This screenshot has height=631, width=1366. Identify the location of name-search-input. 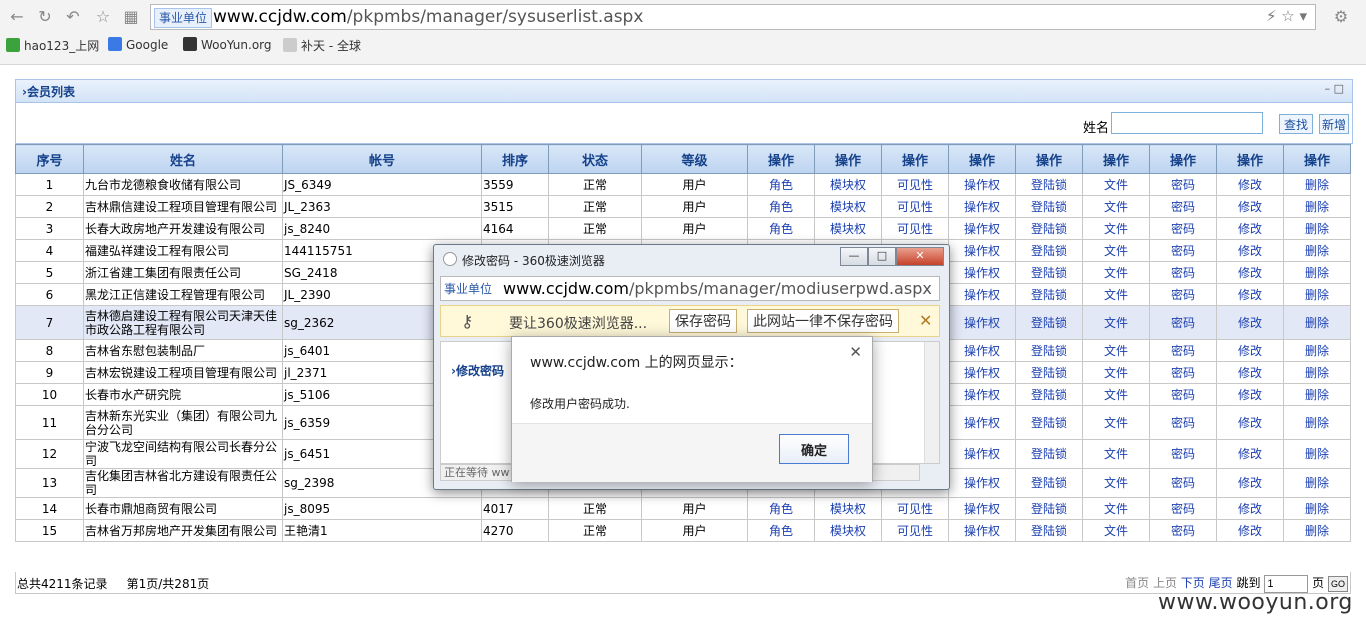
(1187, 123).